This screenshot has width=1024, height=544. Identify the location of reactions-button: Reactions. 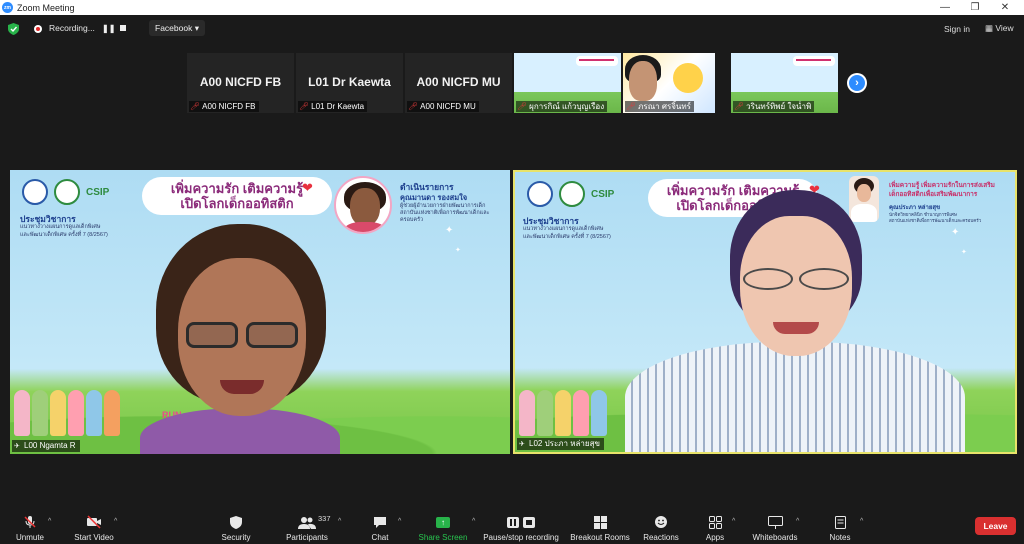
(661, 525).